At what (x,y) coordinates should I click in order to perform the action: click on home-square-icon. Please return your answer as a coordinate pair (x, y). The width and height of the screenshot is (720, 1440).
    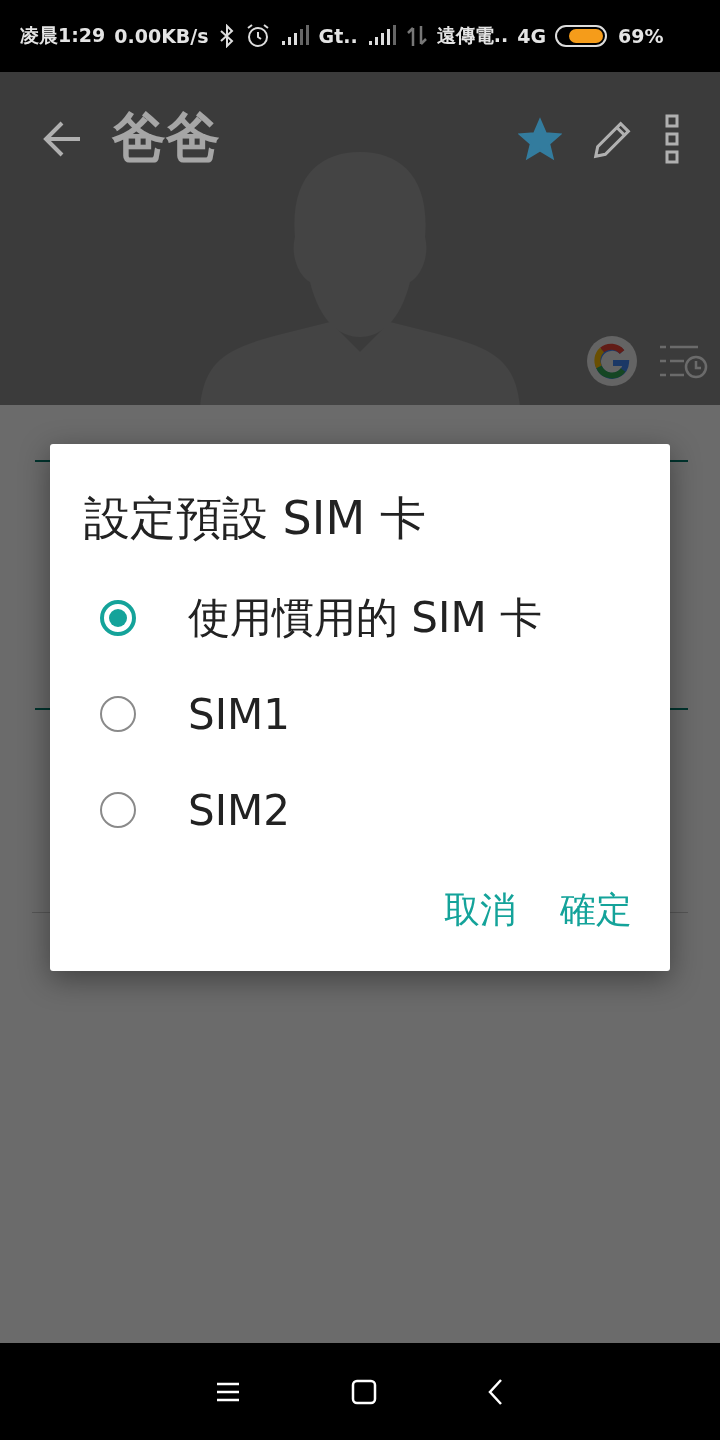
    Looking at the image, I should click on (364, 1391).